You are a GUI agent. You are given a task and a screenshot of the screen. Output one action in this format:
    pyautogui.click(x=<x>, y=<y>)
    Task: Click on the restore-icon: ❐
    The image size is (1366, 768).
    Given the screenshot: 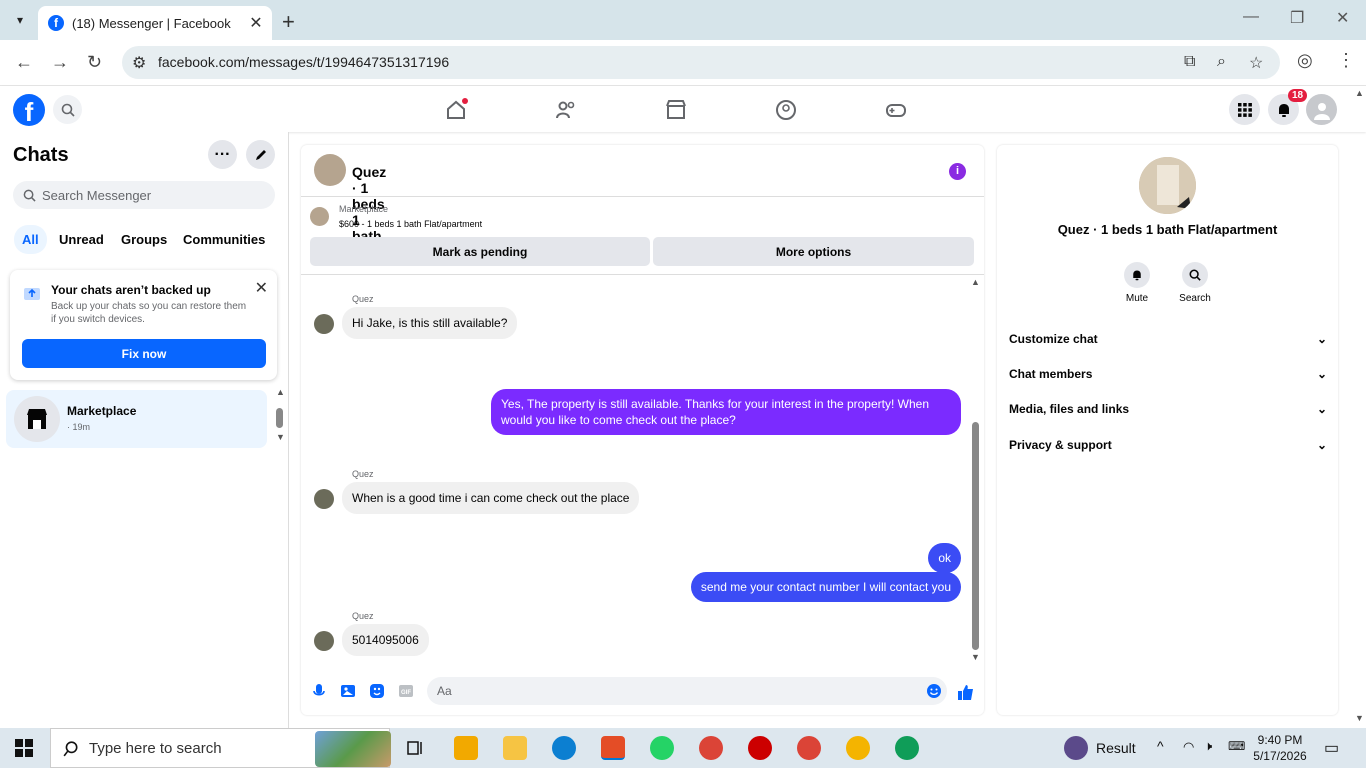 What is the action you would take?
    pyautogui.click(x=1297, y=18)
    